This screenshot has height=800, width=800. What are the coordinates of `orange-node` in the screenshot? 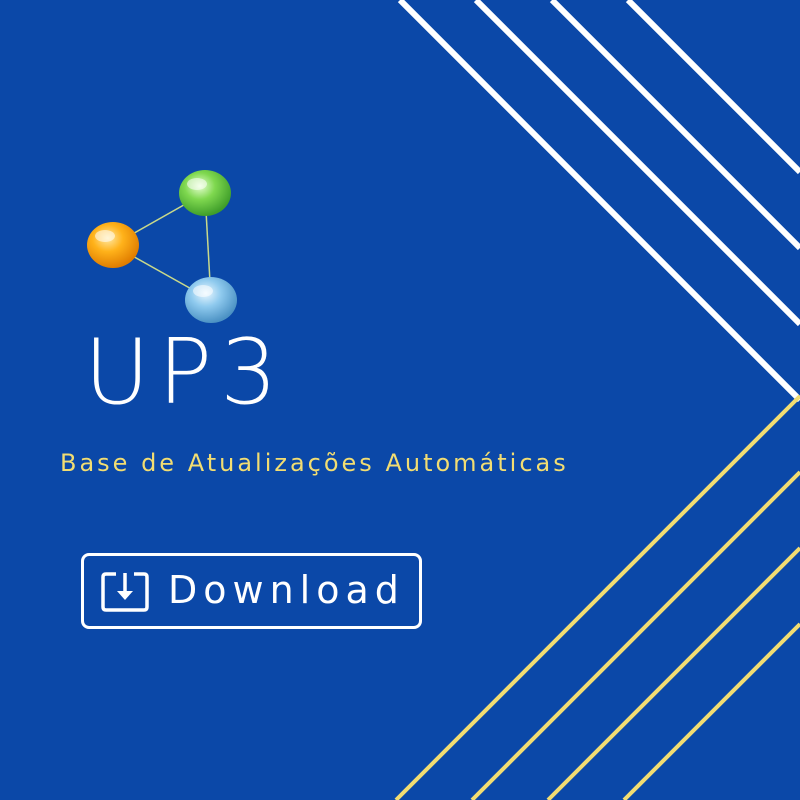 It's located at (113, 245).